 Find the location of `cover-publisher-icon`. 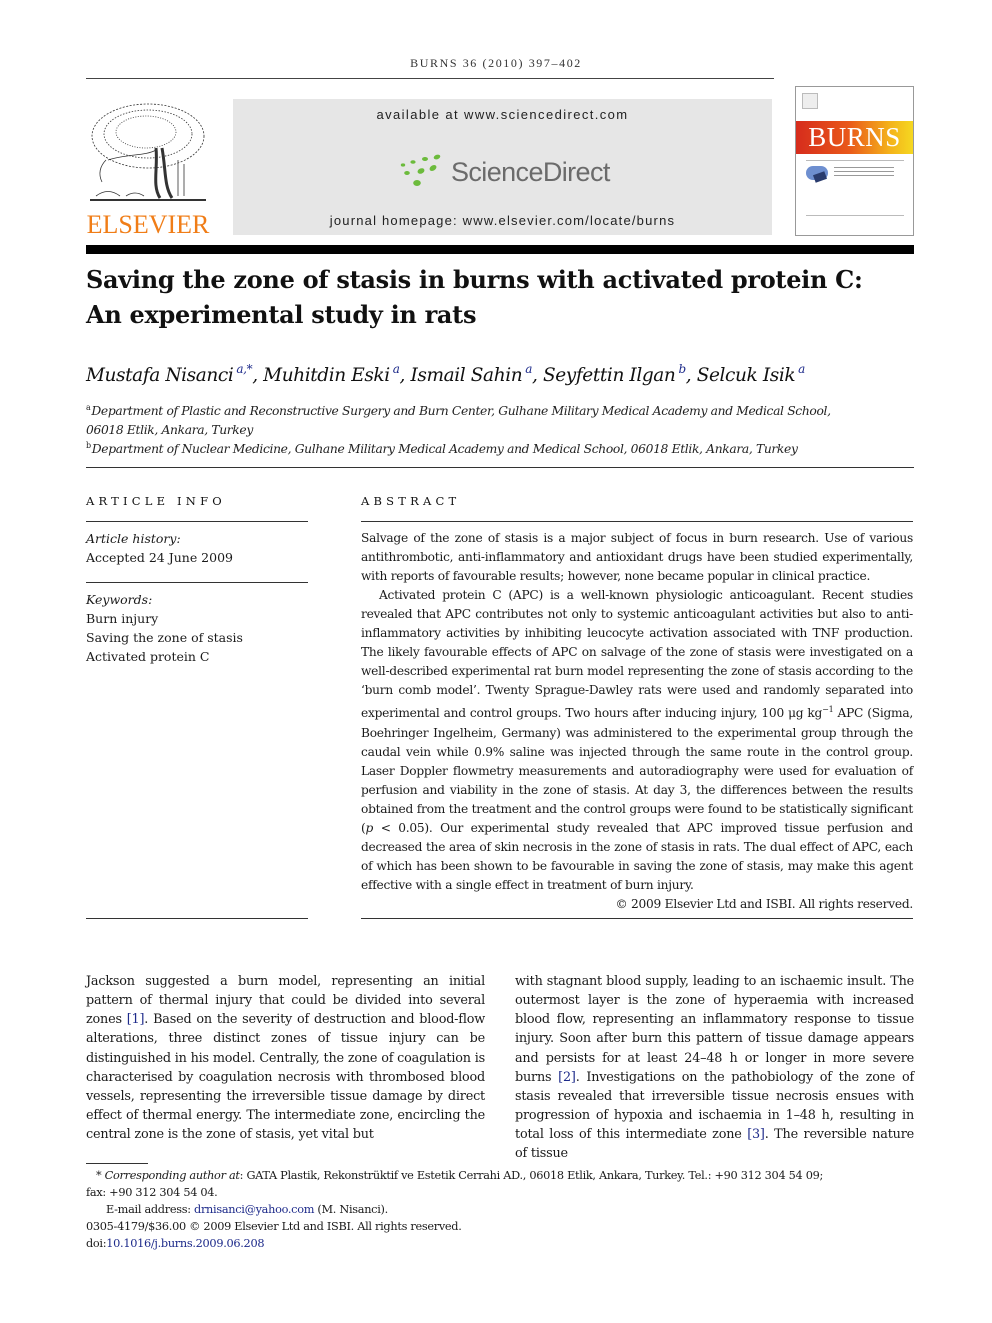

cover-publisher-icon is located at coordinates (810, 101).